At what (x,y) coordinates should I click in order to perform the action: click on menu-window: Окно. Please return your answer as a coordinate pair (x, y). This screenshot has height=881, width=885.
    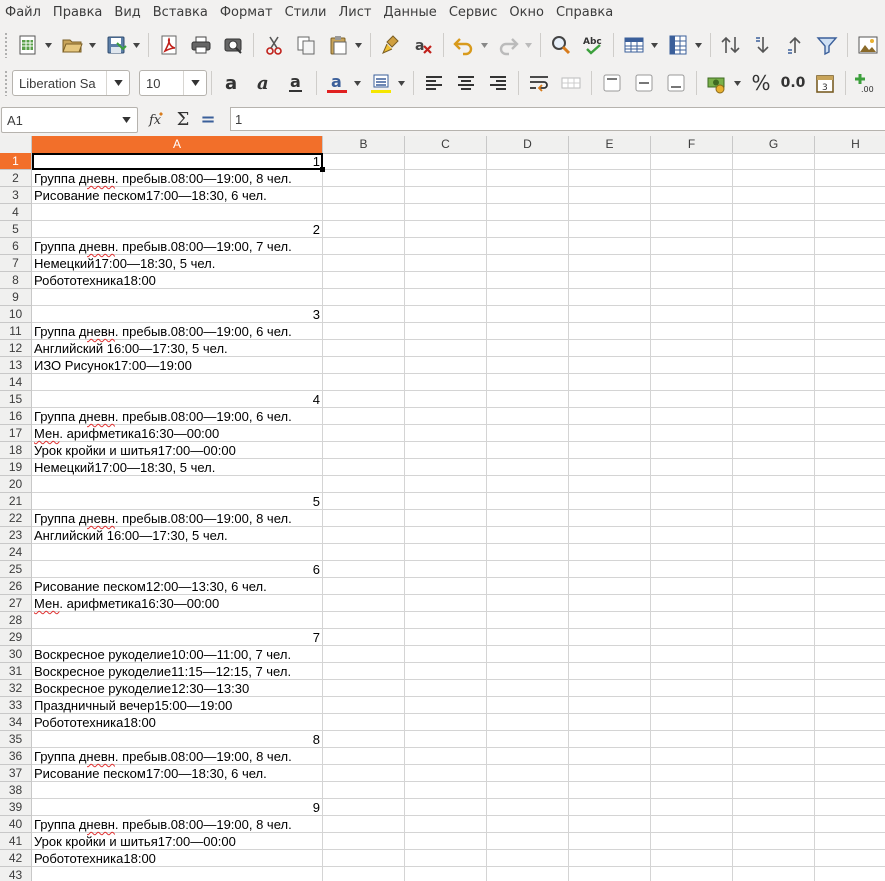
    Looking at the image, I should click on (526, 13).